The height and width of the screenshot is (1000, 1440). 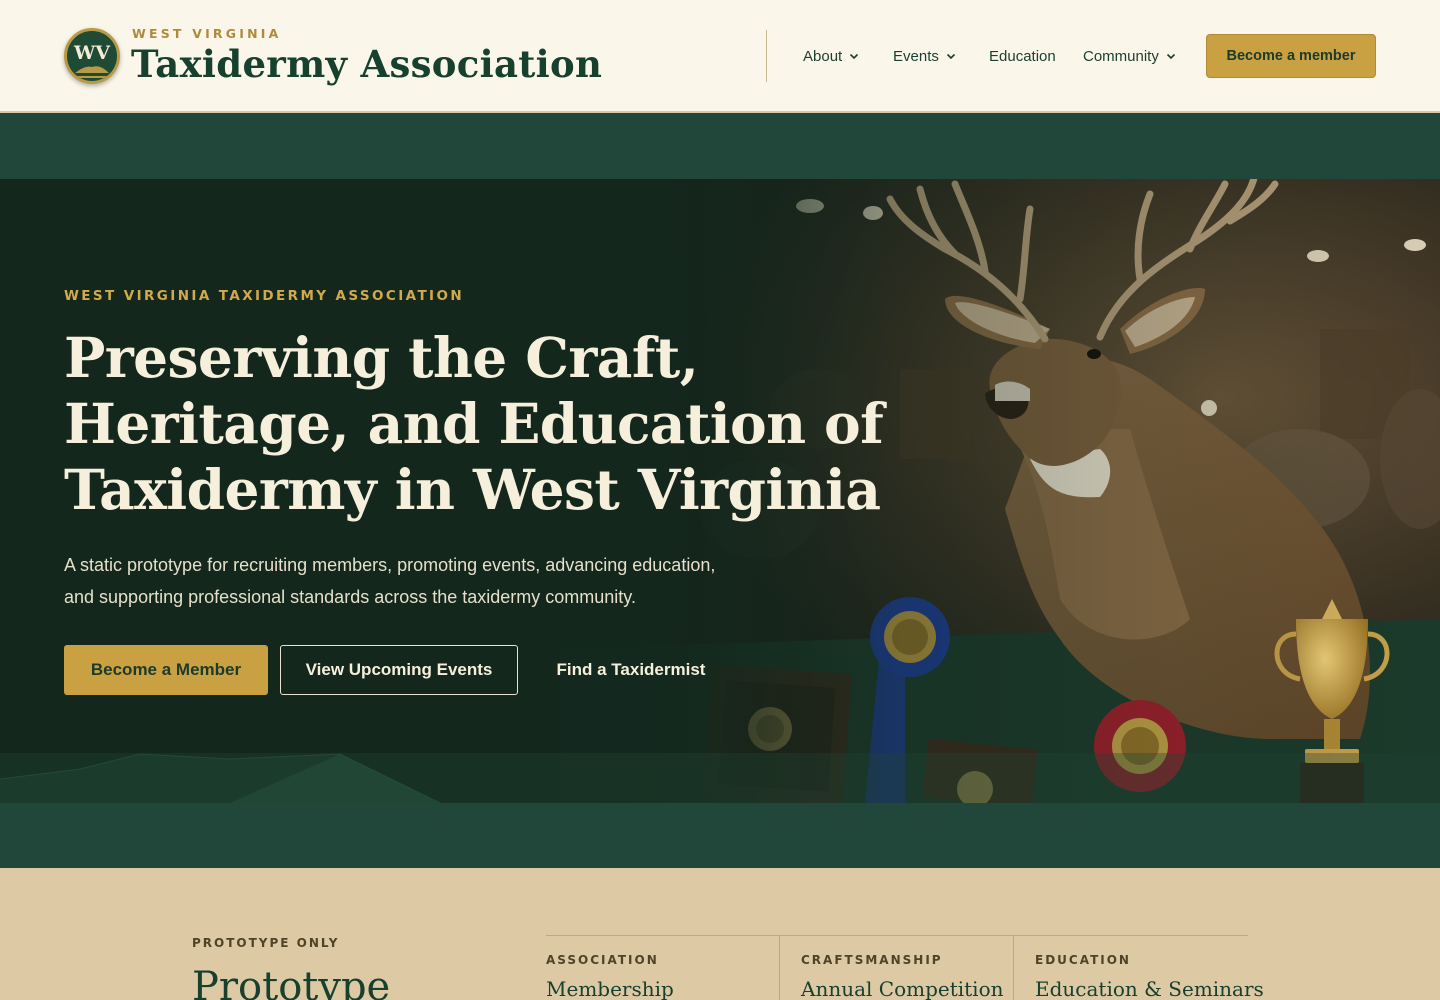 What do you see at coordinates (1083, 960) in the screenshot?
I see `card-kicker: EDUCATION` at bounding box center [1083, 960].